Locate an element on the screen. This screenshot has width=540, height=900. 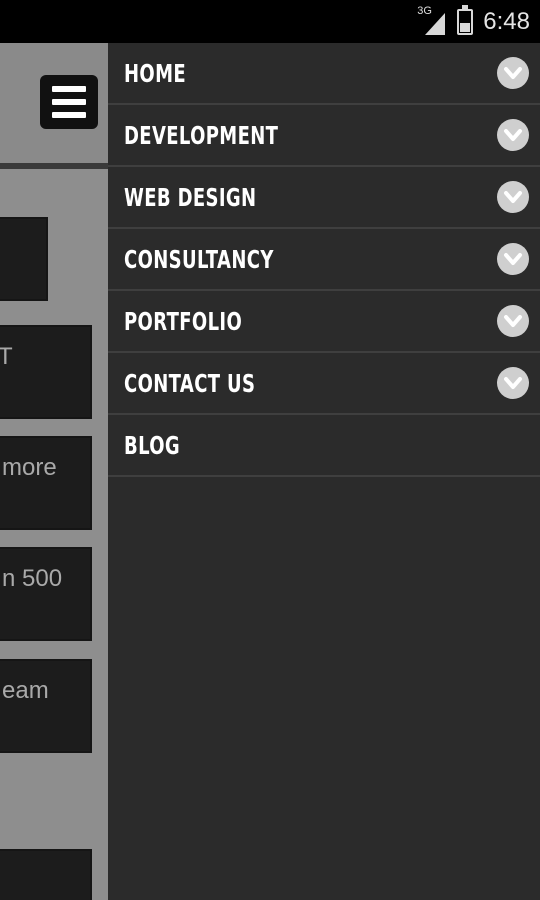
nav-item-label: CONSULTANCY is located at coordinates (199, 259).